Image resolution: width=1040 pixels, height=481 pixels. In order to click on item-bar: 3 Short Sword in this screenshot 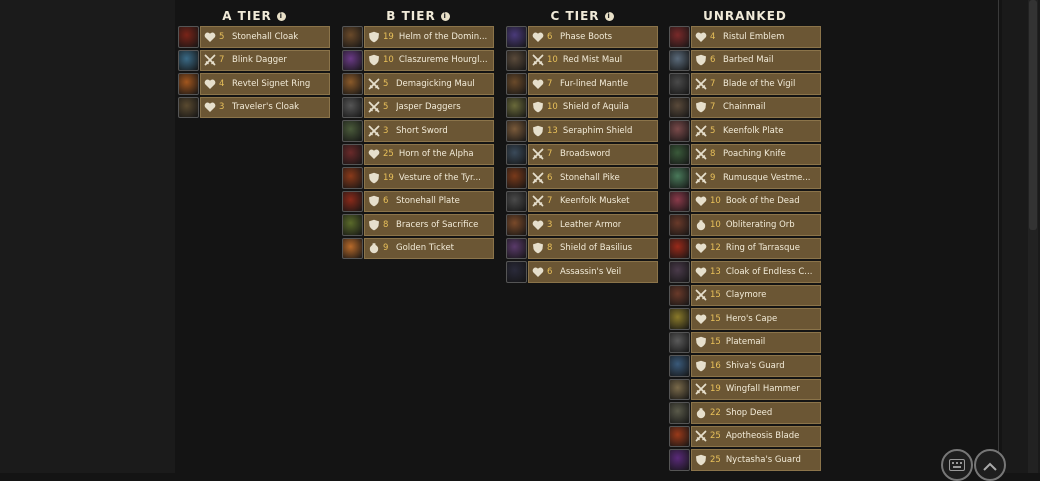, I will do `click(429, 131)`.